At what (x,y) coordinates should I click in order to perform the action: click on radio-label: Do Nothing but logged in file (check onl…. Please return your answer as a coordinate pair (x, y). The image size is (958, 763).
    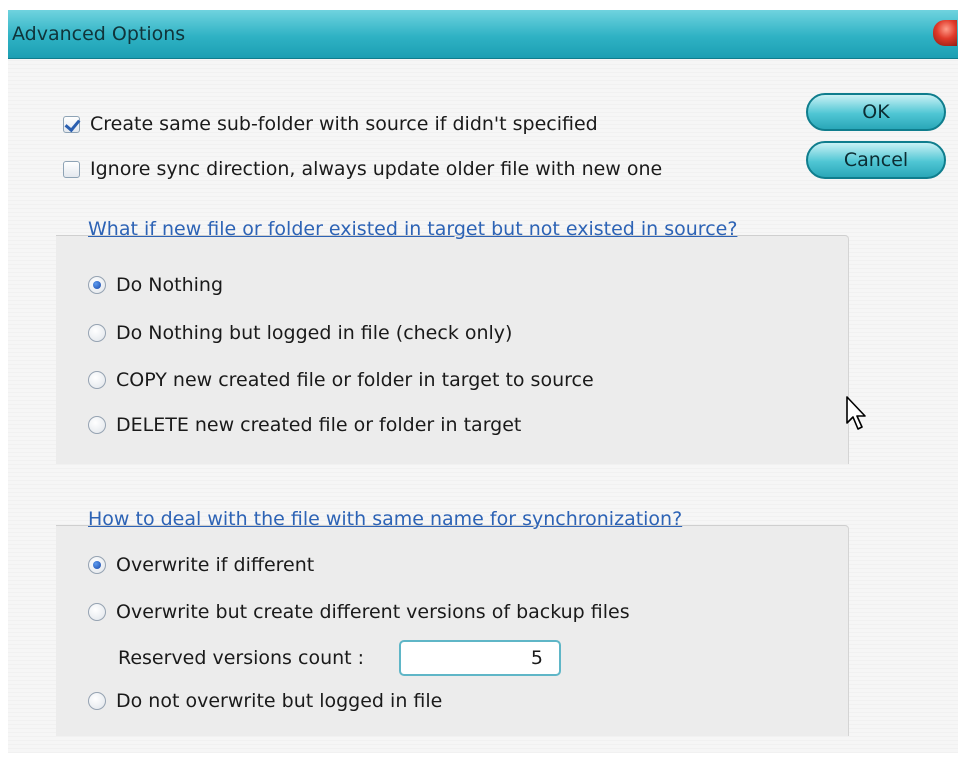
    Looking at the image, I should click on (314, 333).